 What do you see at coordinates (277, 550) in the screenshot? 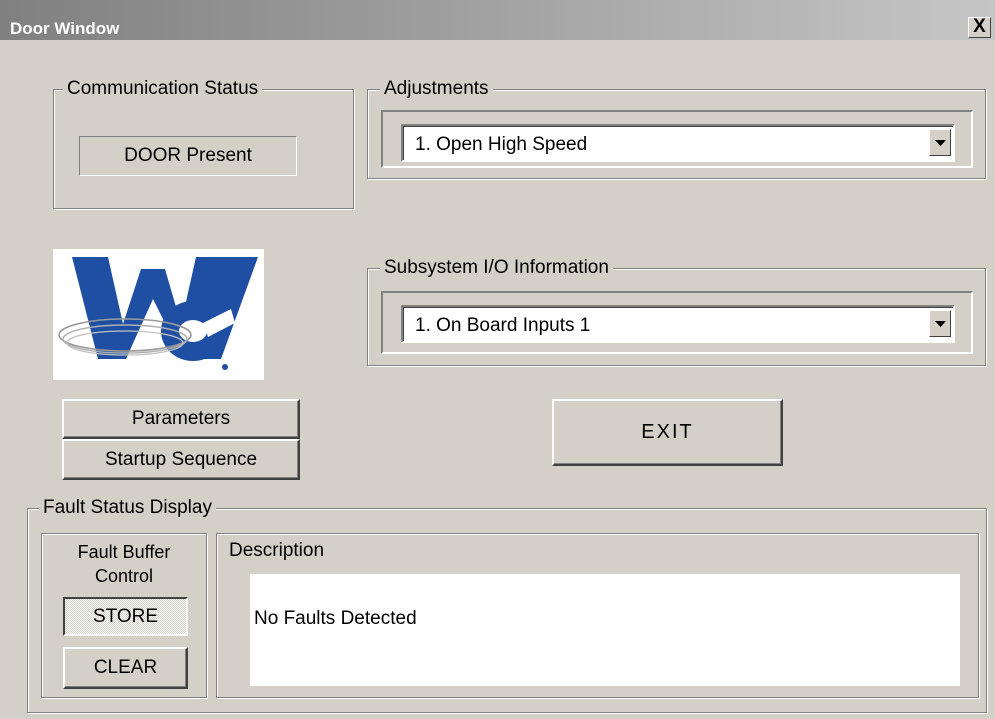
I see `description-label: Description` at bounding box center [277, 550].